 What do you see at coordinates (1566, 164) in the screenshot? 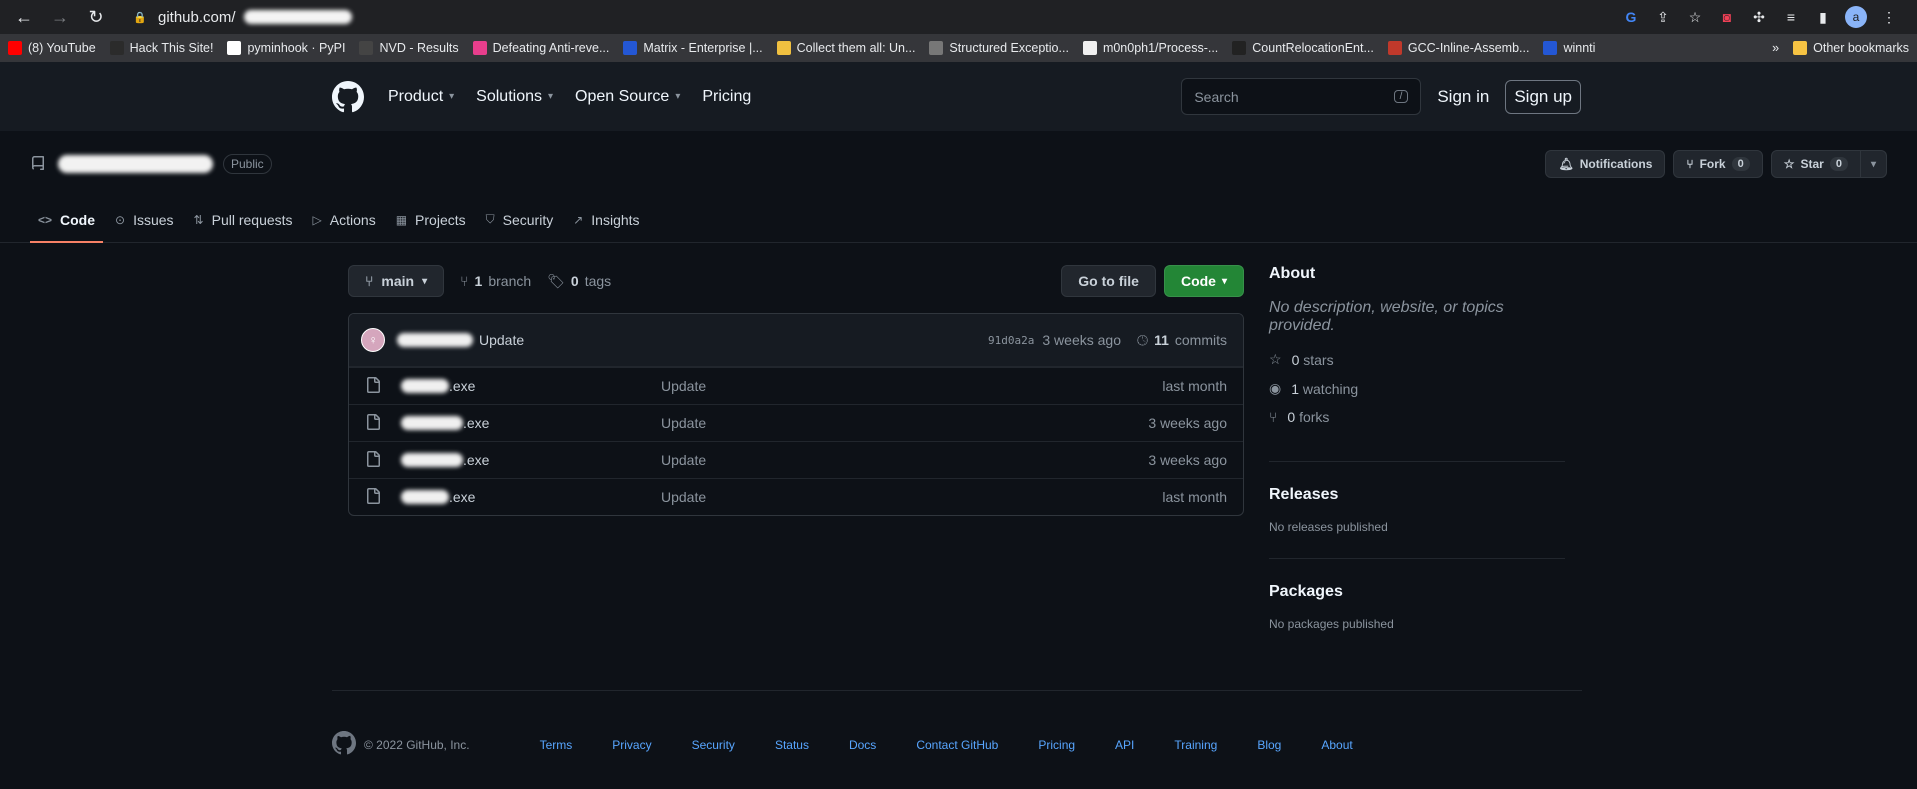
I see `bell-icon: 🔔︎` at bounding box center [1566, 164].